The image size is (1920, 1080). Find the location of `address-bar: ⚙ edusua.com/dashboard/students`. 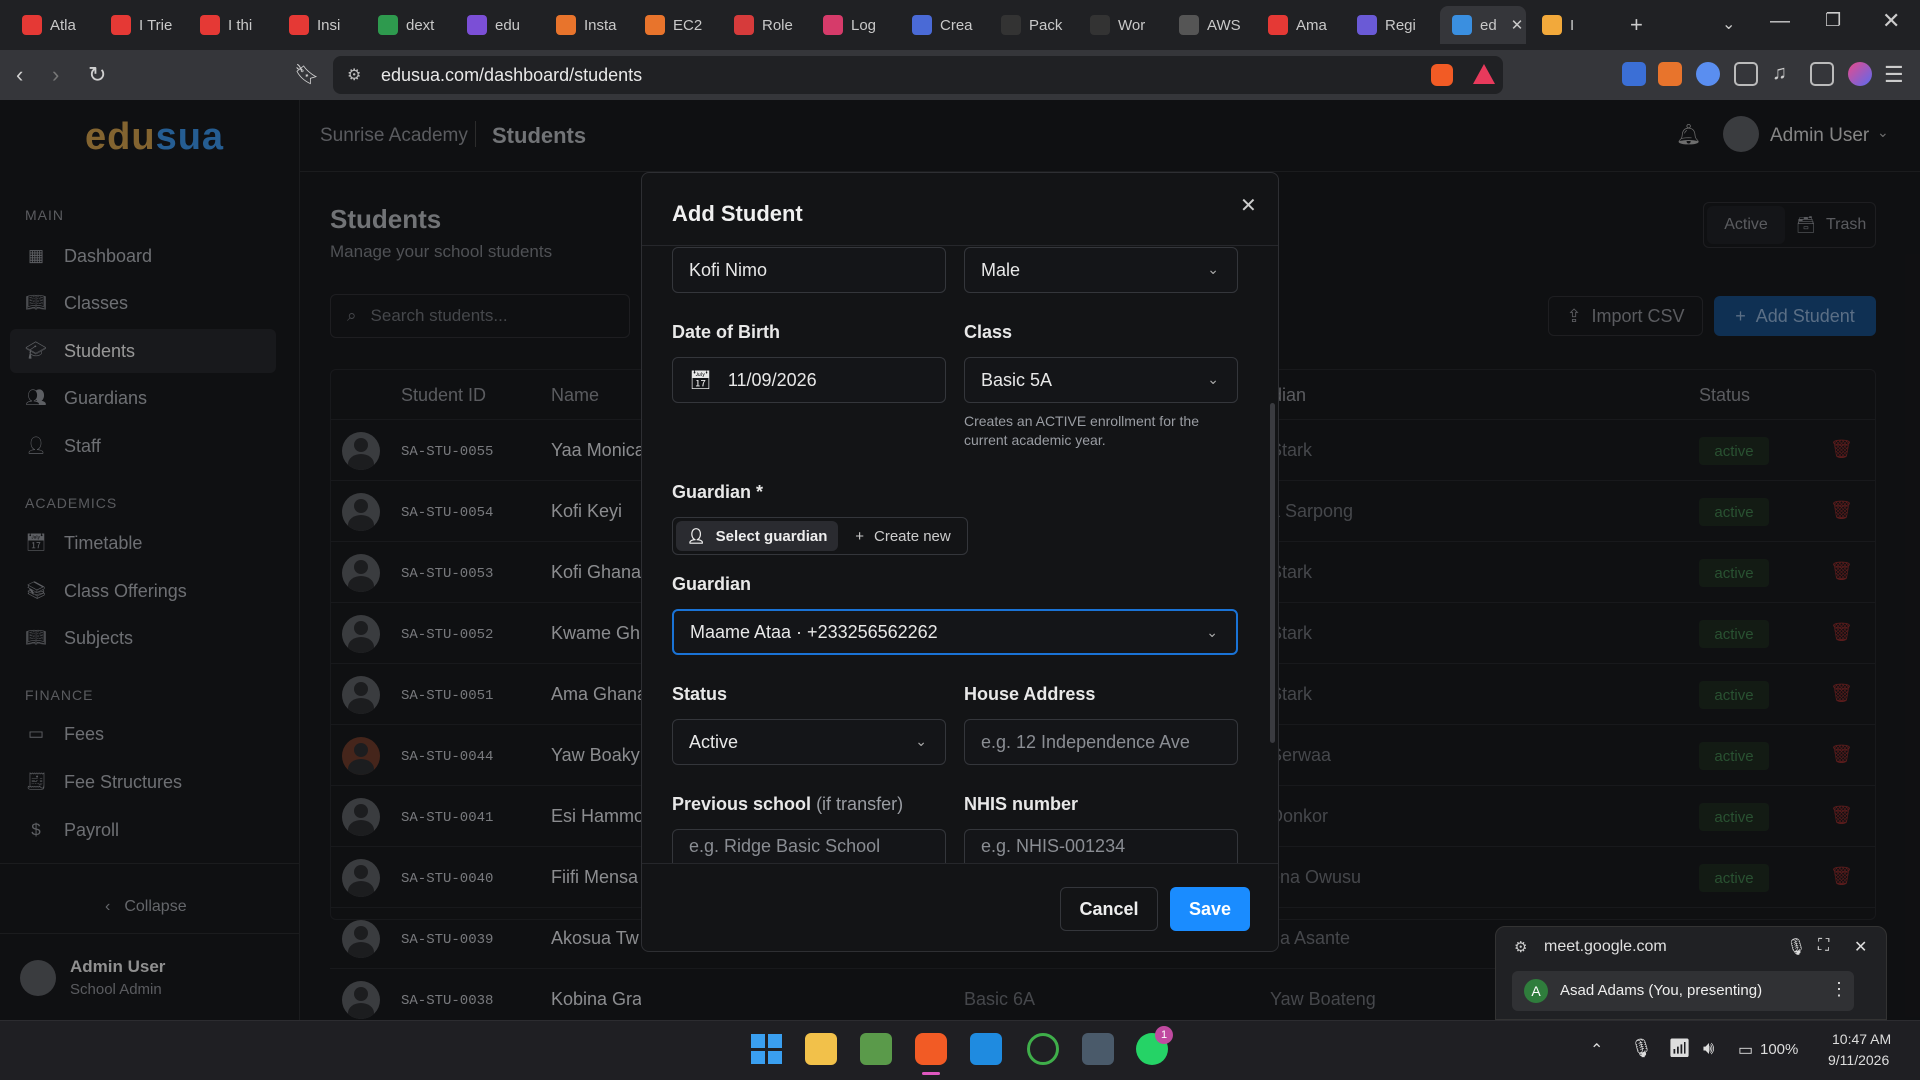

address-bar: ⚙ edusua.com/dashboard/students is located at coordinates (918, 75).